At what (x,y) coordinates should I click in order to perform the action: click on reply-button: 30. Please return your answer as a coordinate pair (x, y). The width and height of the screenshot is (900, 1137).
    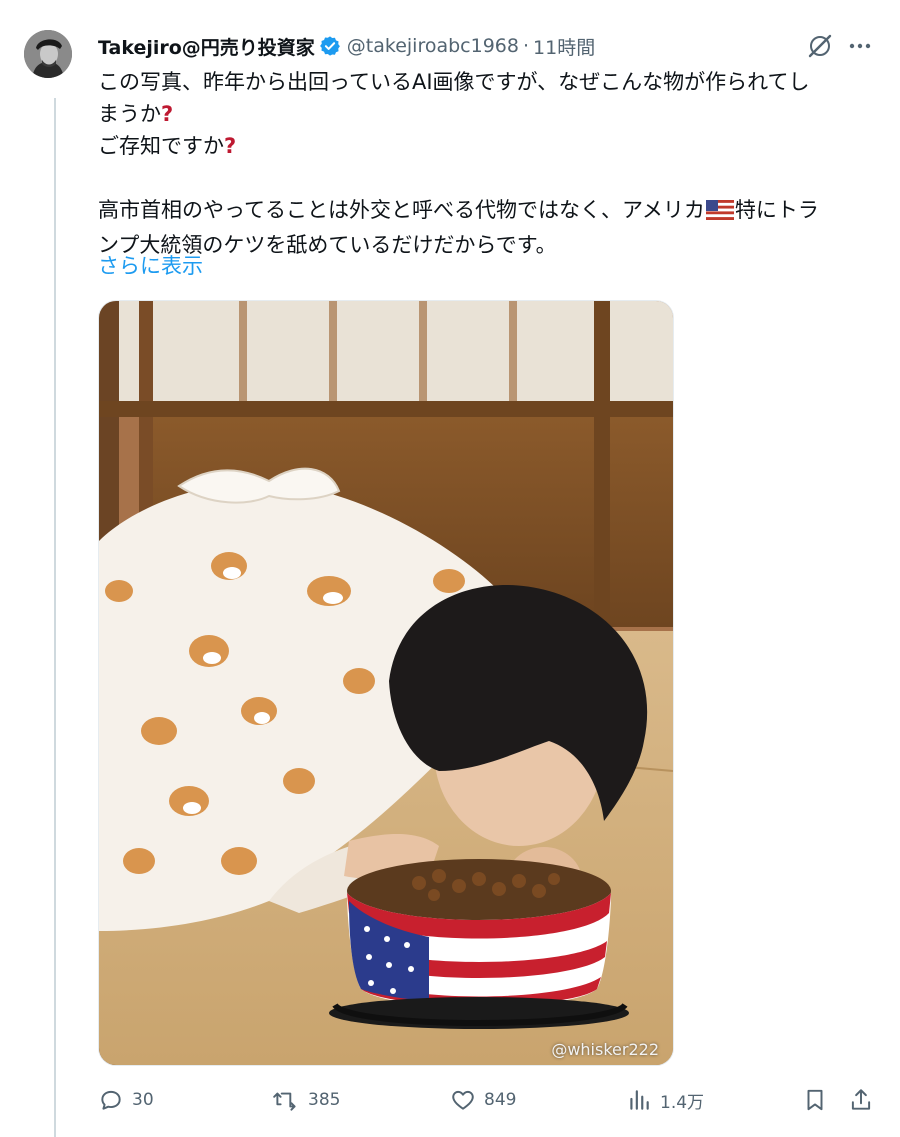
    Looking at the image, I should click on (126, 1100).